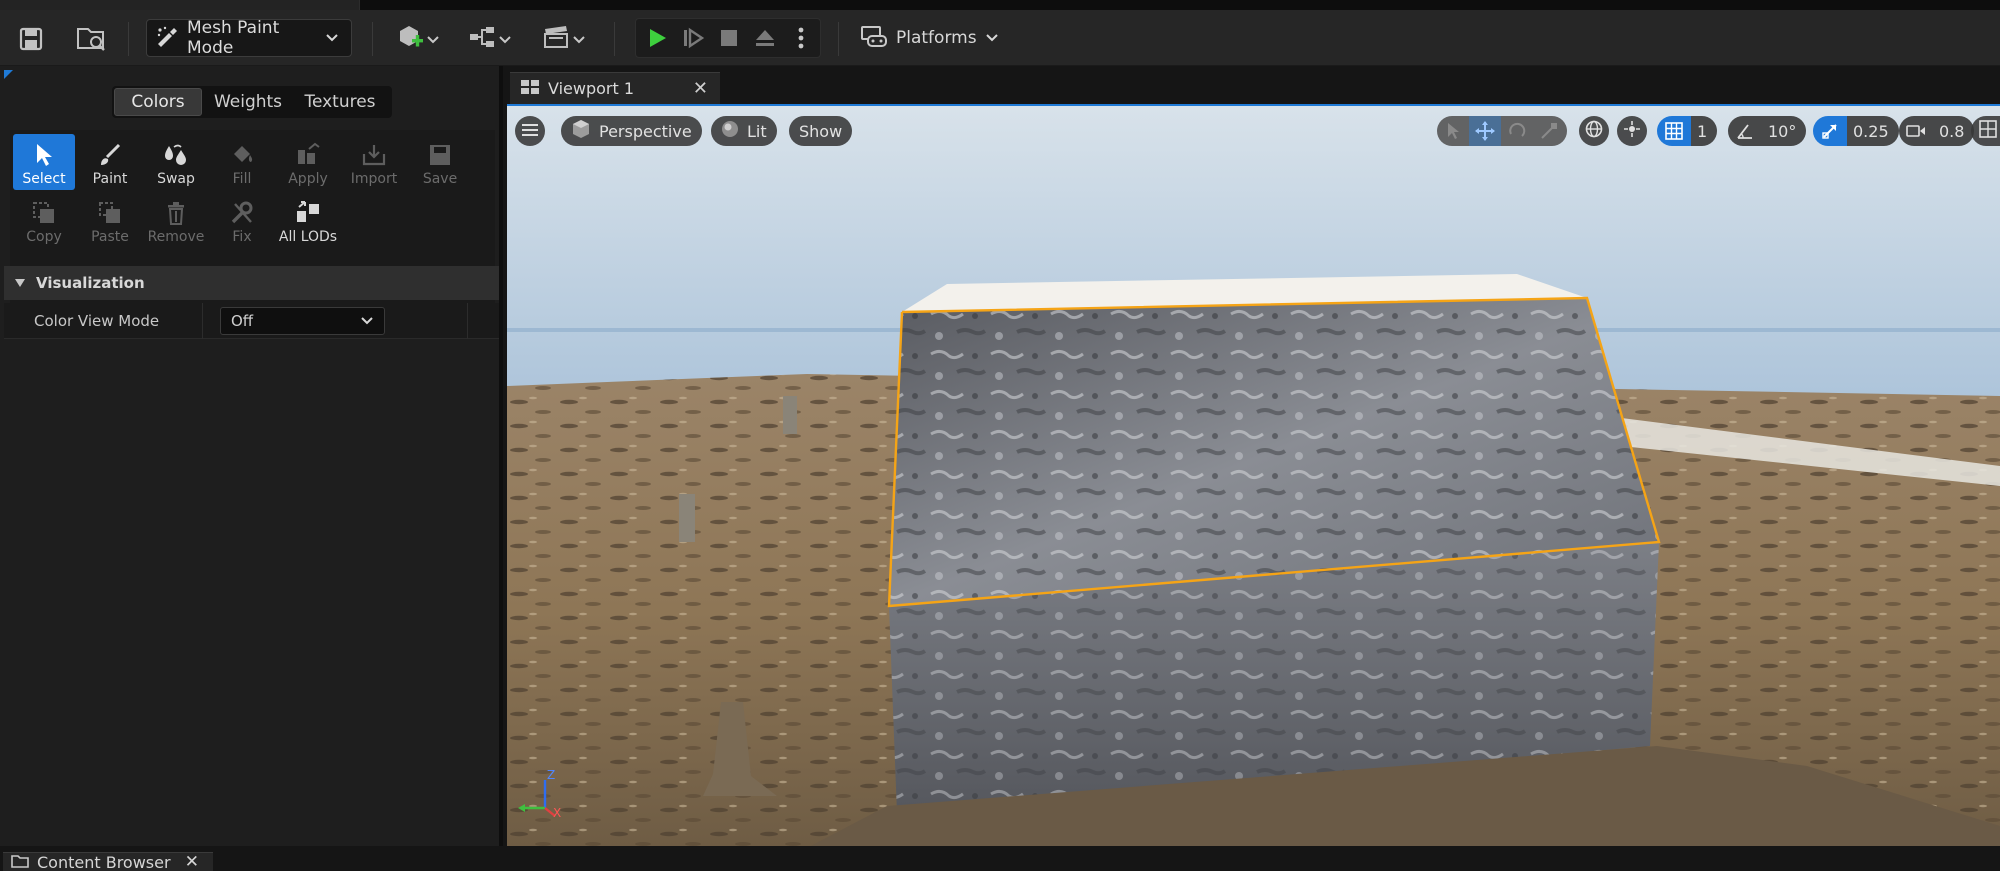  I want to click on rotation-snap-value: 10°, so click(1784, 131).